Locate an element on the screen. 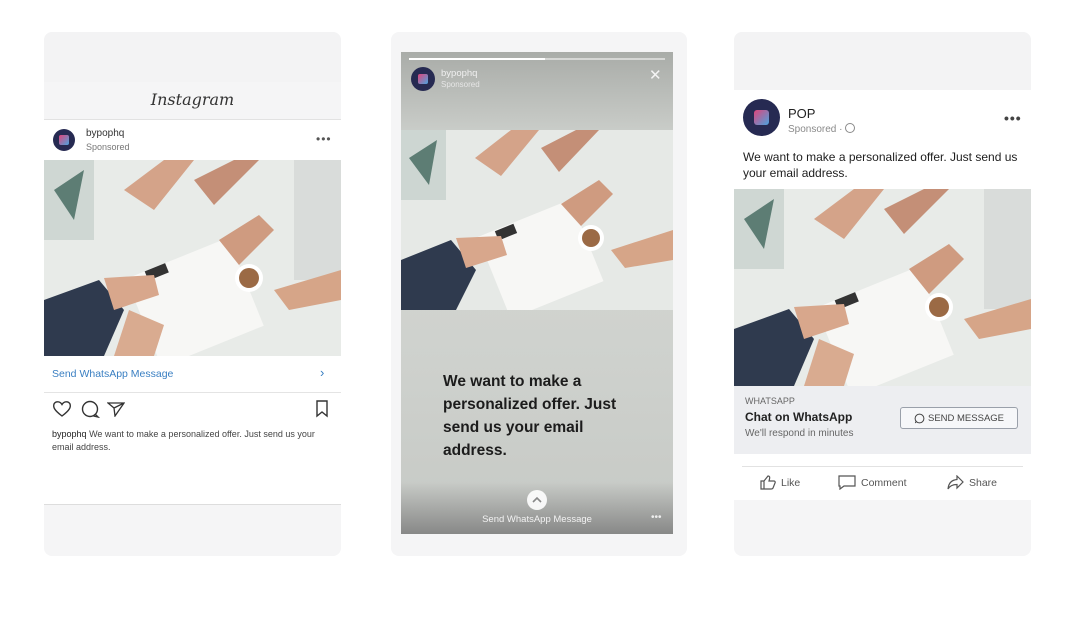  instagram-top-bar is located at coordinates (192, 57).